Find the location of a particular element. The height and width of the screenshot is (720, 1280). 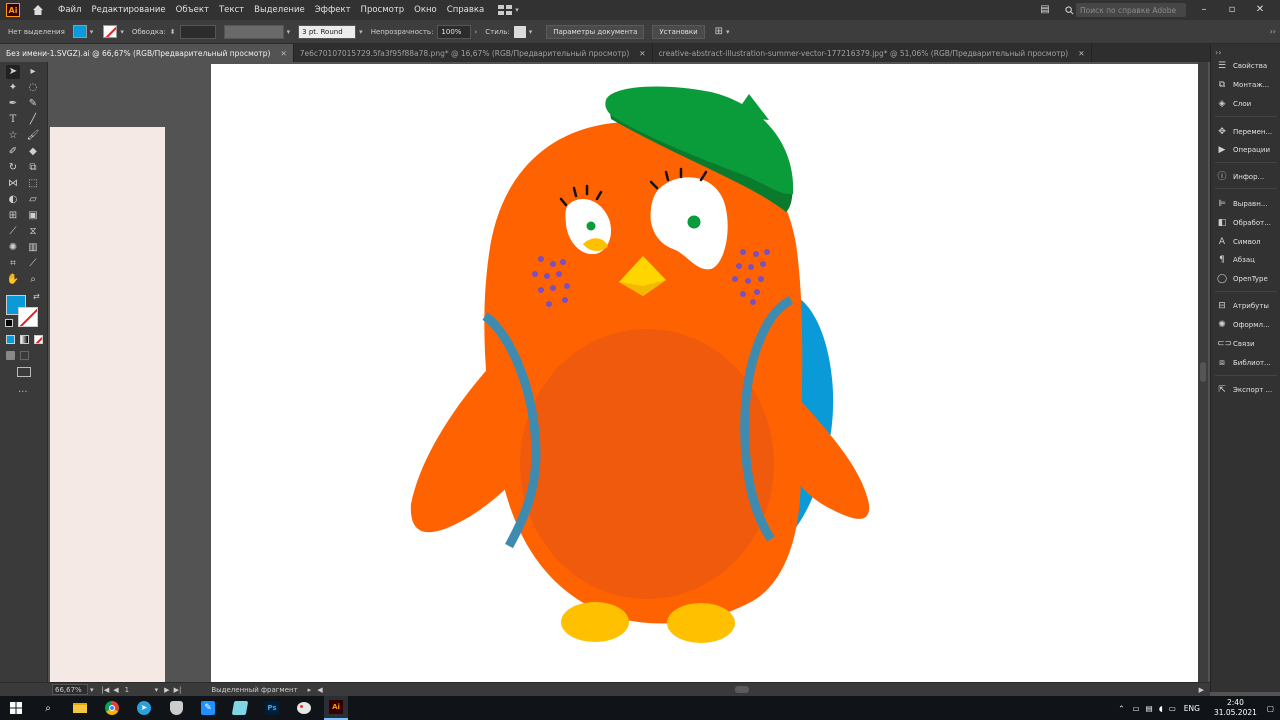

stroke-weight-field is located at coordinates (197, 31).